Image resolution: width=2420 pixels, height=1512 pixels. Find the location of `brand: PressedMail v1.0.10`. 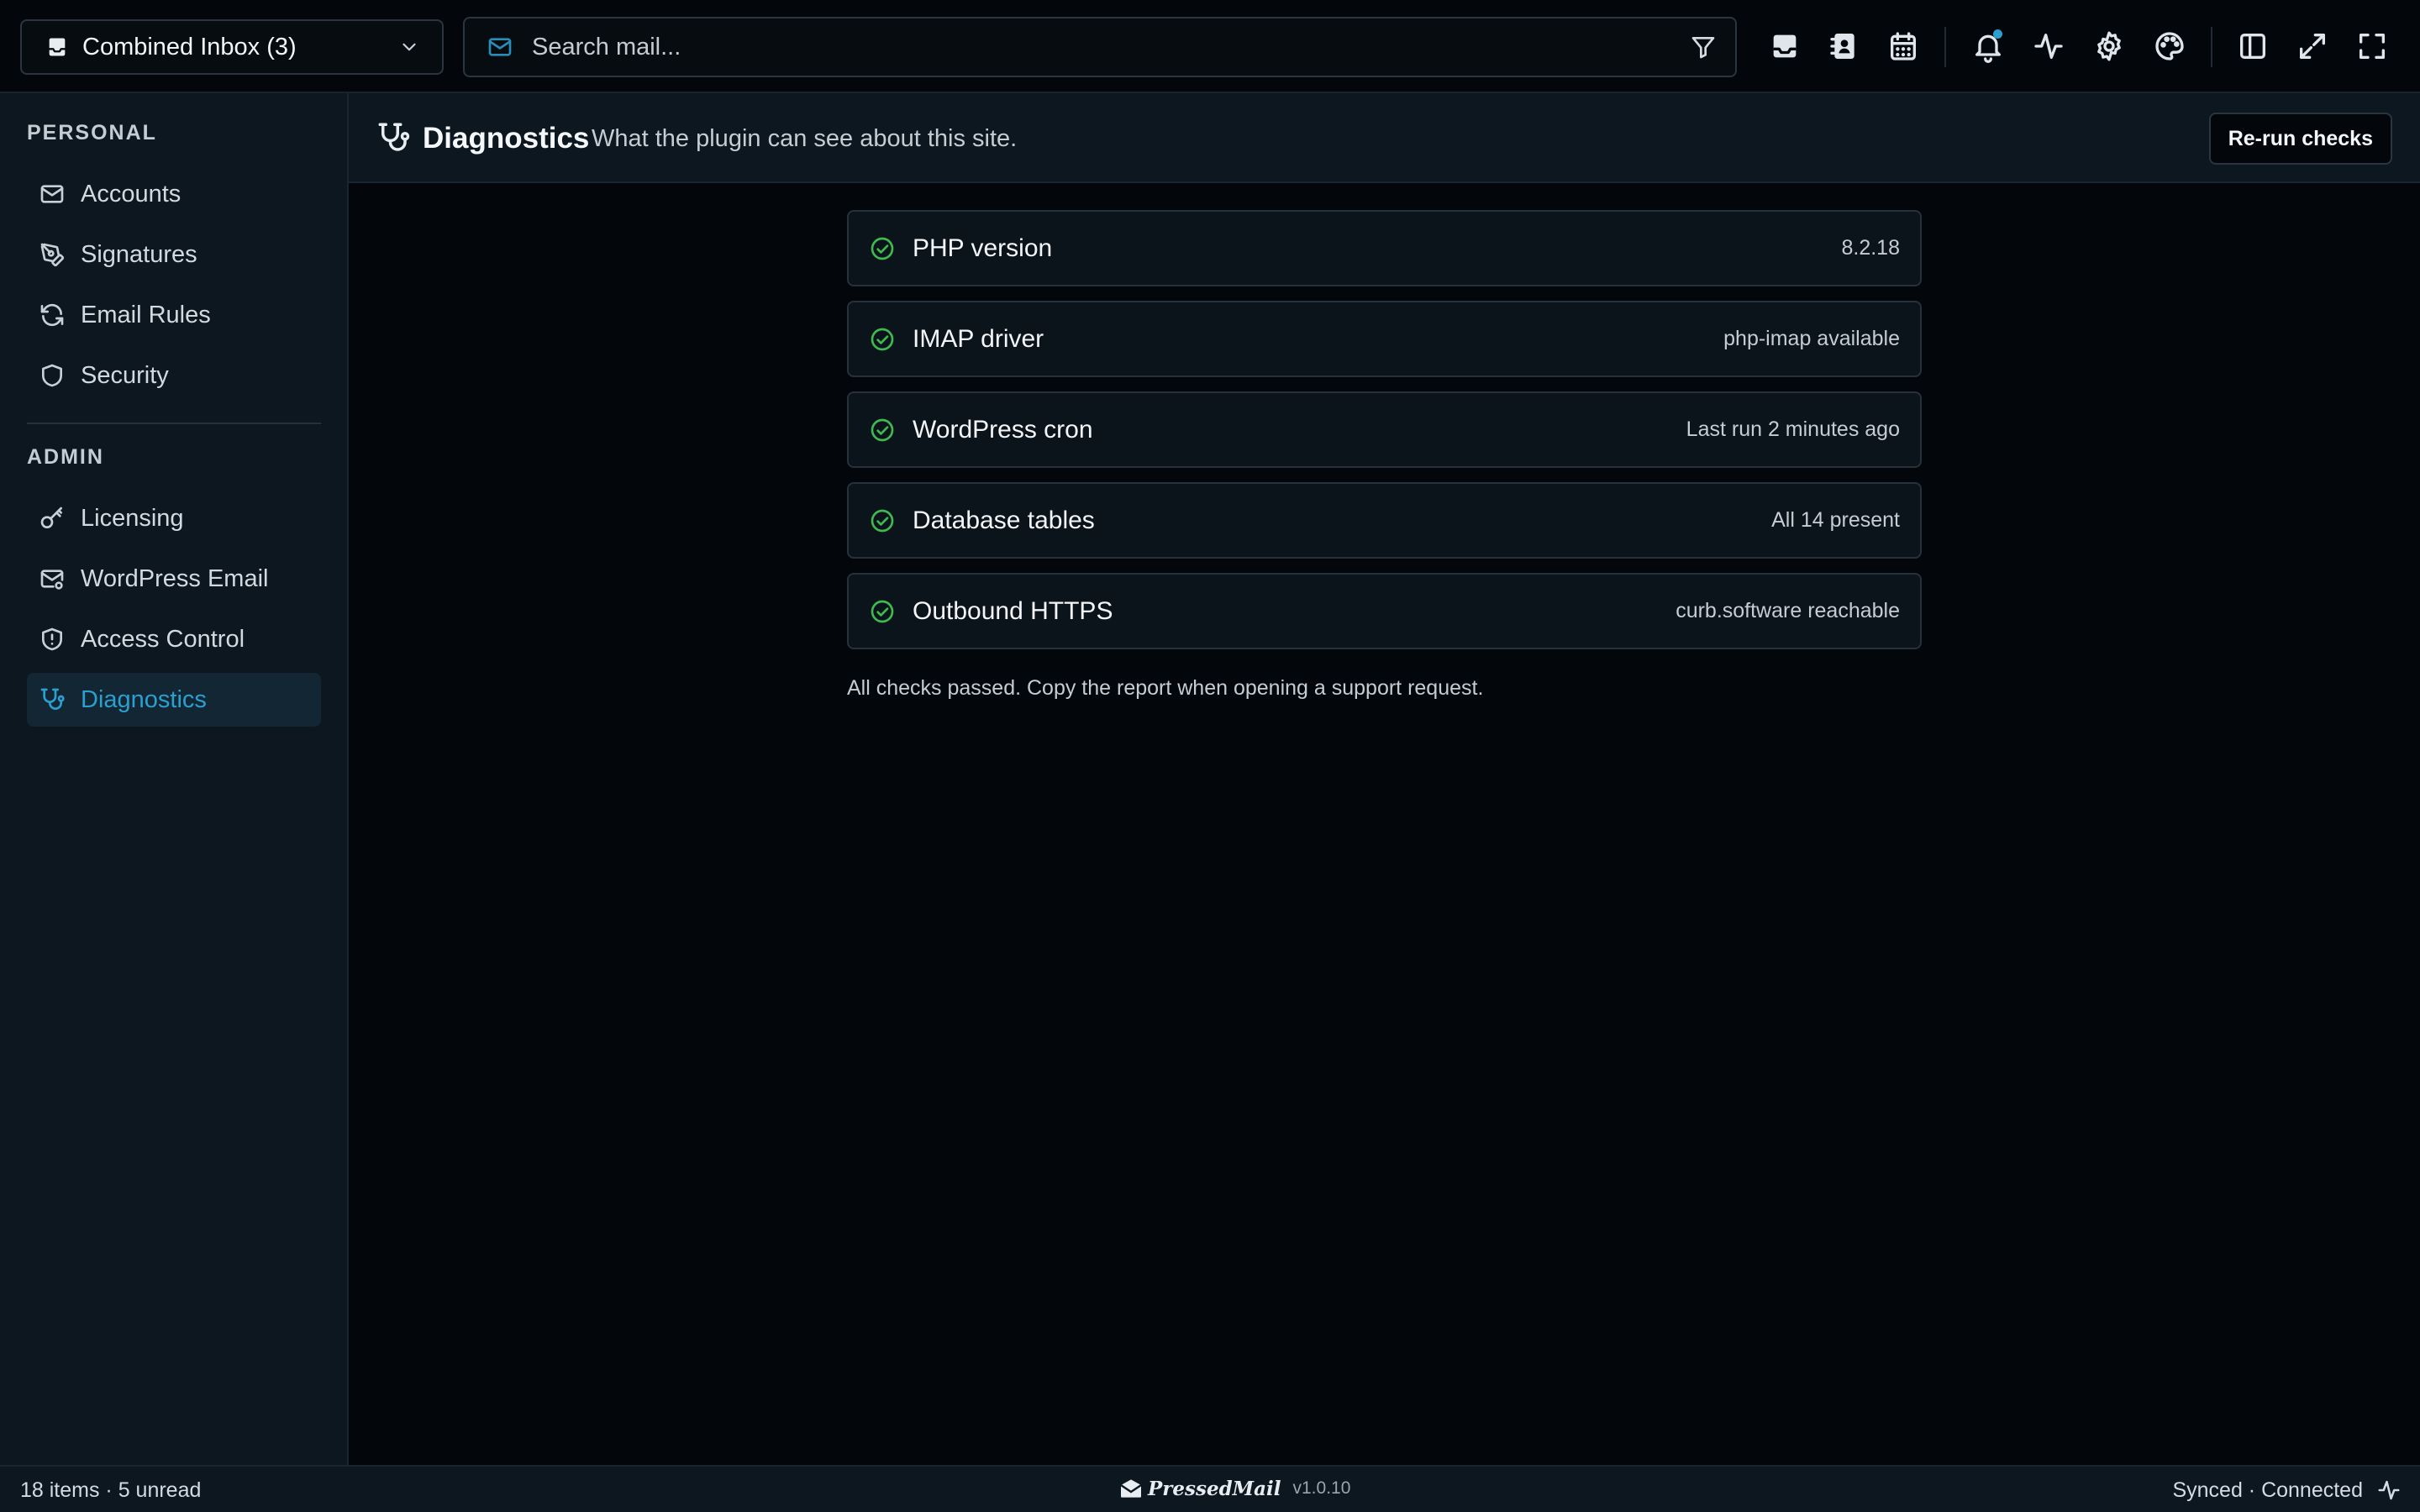

brand: PressedMail v1.0.10 is located at coordinates (1234, 1488).